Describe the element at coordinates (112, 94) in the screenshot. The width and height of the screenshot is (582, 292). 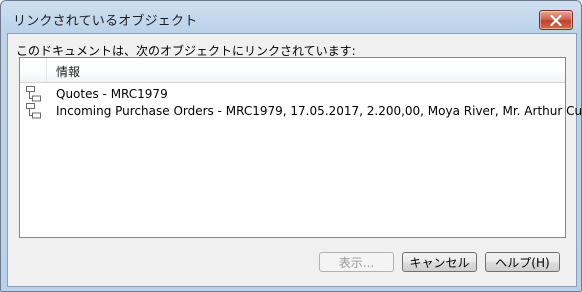
I see `list-item-label: Quotes - MRC1979` at that location.